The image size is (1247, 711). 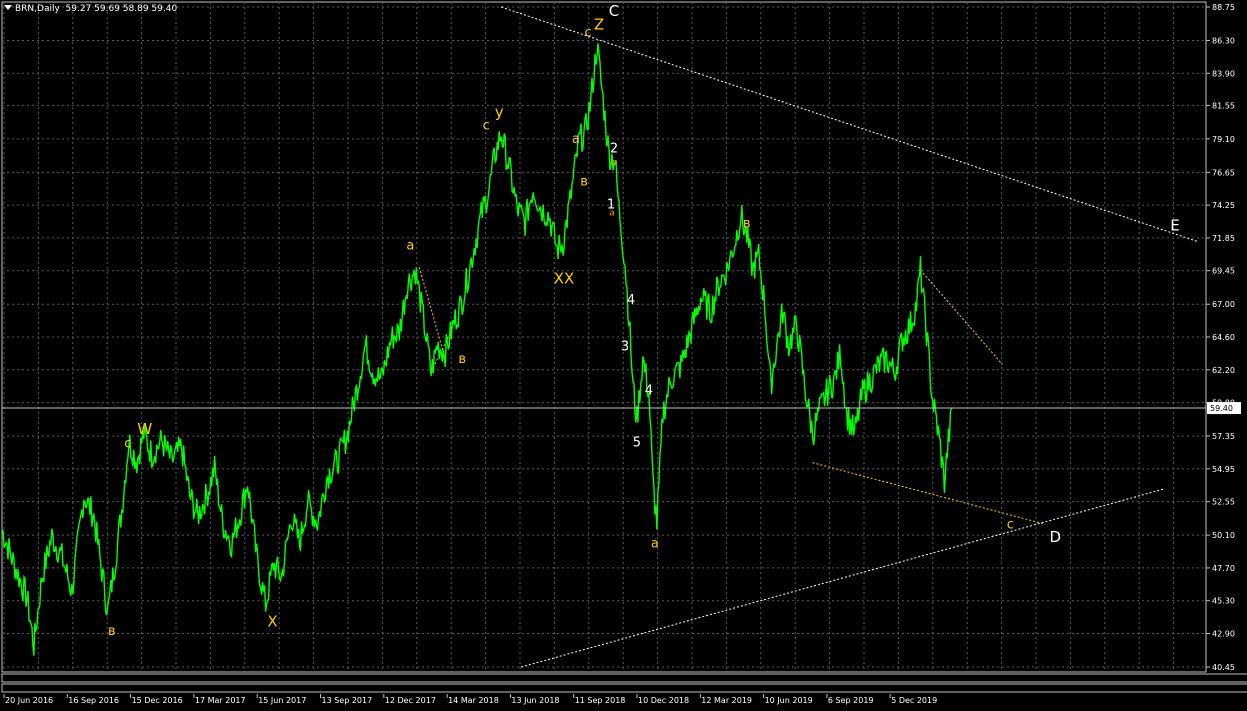 I want to click on wave-label: XX, so click(x=564, y=279).